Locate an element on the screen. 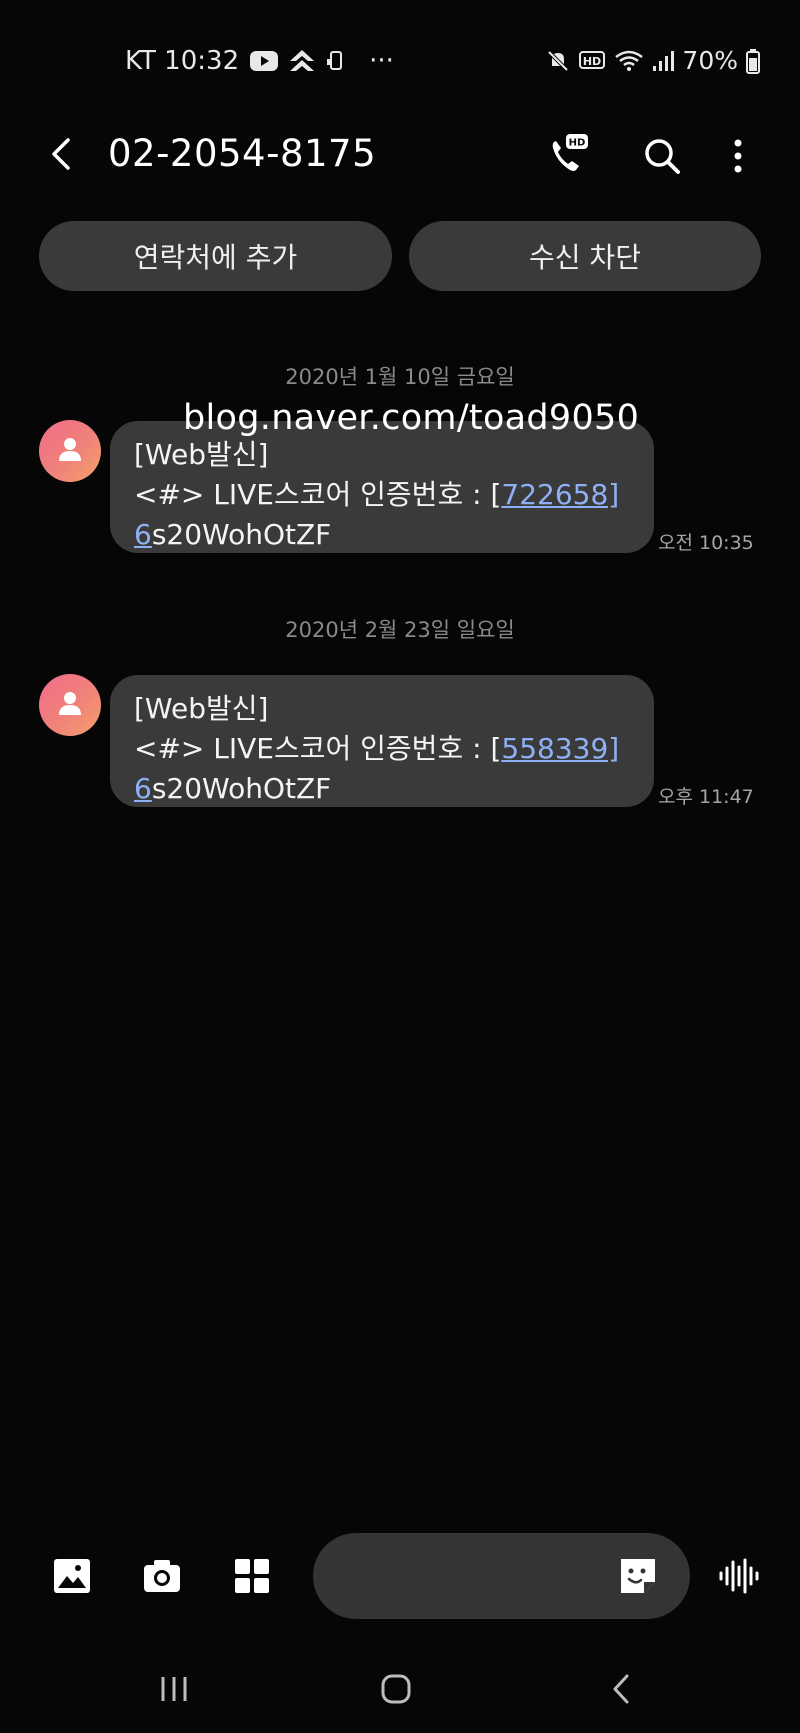 The height and width of the screenshot is (1733, 800). more-vert-icon is located at coordinates (738, 160).